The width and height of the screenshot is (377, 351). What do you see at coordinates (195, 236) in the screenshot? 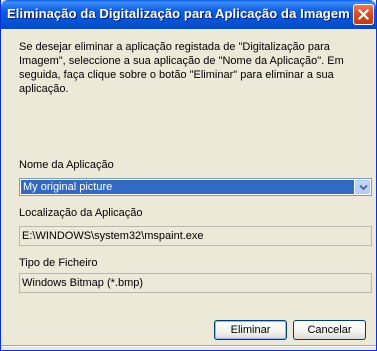
I see `app-location-field: E:\WINDOWS\system32\mspaint.exe` at bounding box center [195, 236].